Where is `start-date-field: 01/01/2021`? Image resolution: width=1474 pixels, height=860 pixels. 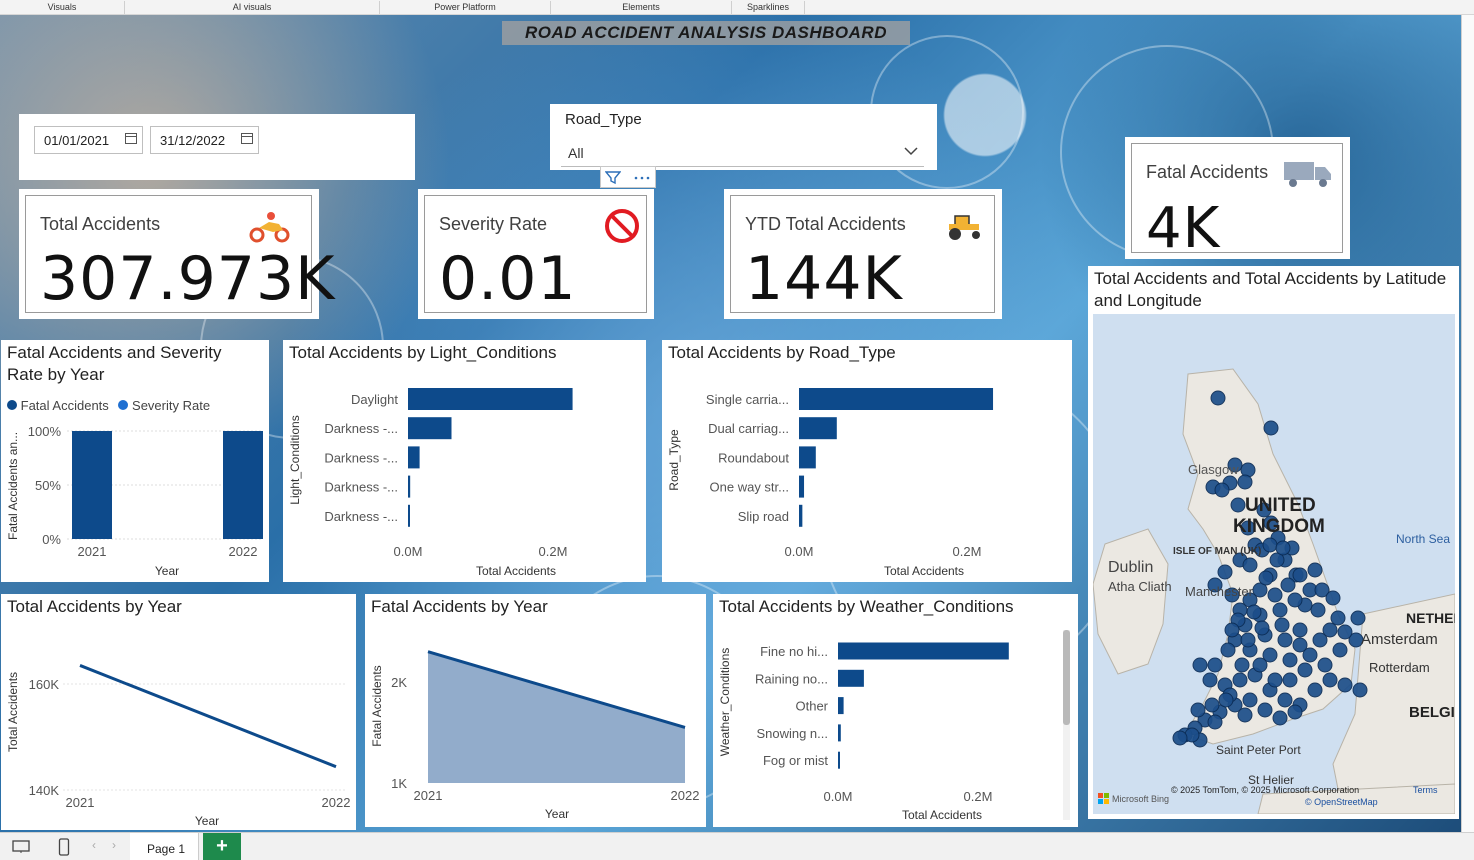
start-date-field: 01/01/2021 is located at coordinates (88, 140).